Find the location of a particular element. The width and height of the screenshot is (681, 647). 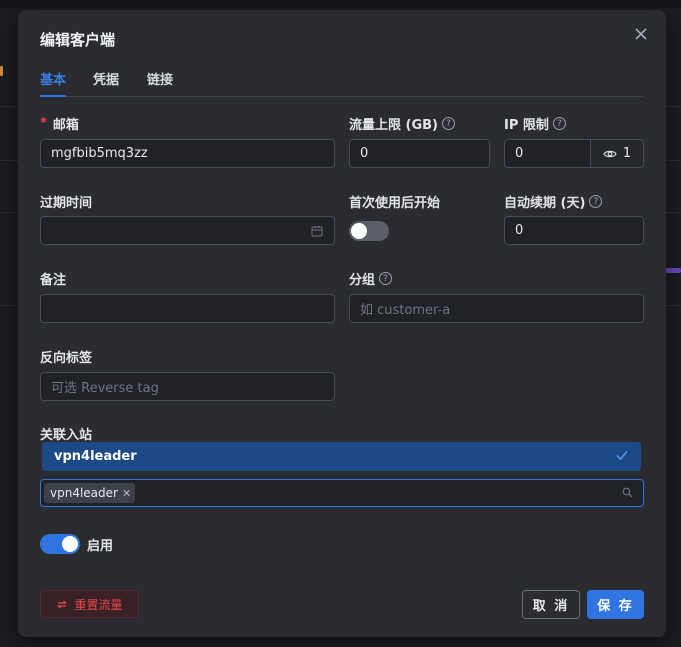

tab-links: 链接 is located at coordinates (160, 82).